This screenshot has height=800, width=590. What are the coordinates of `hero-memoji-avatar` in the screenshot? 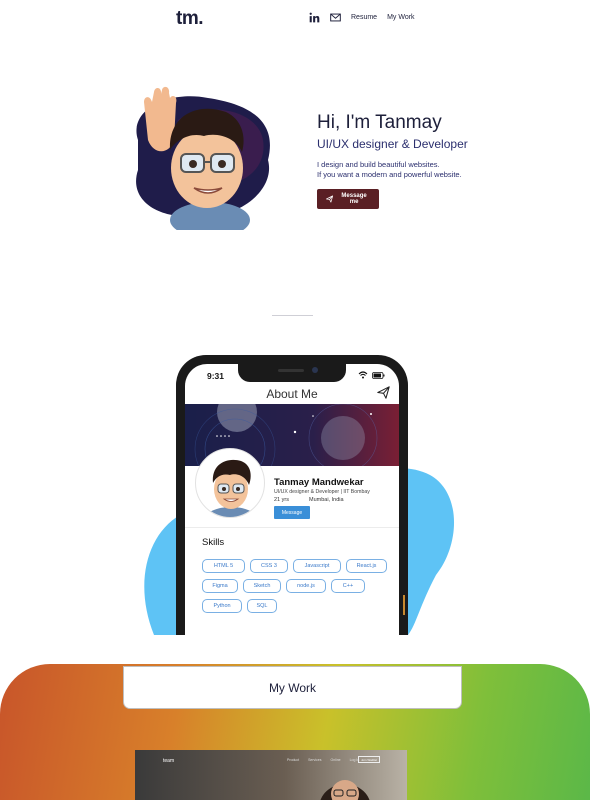 It's located at (203, 158).